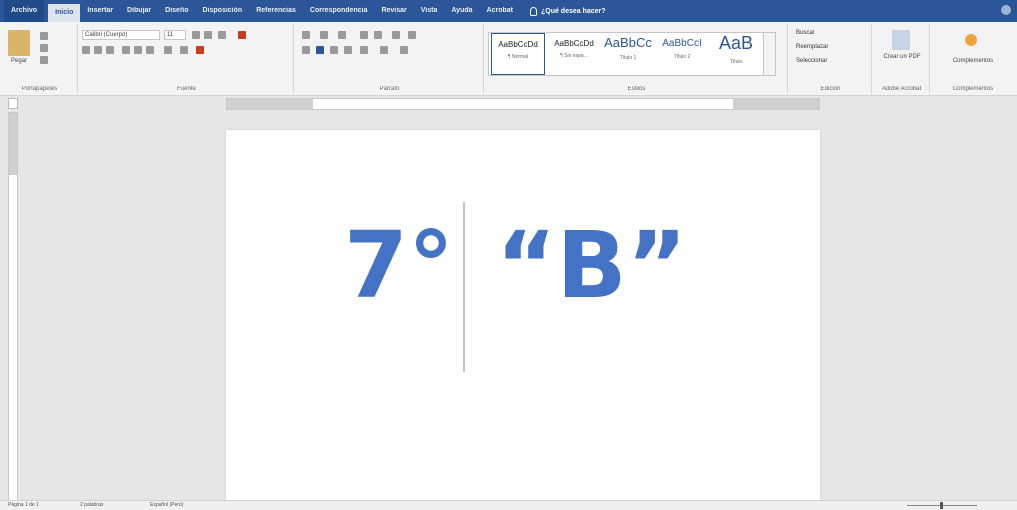  Describe the element at coordinates (306, 35) in the screenshot. I see `bullets-icon` at that location.